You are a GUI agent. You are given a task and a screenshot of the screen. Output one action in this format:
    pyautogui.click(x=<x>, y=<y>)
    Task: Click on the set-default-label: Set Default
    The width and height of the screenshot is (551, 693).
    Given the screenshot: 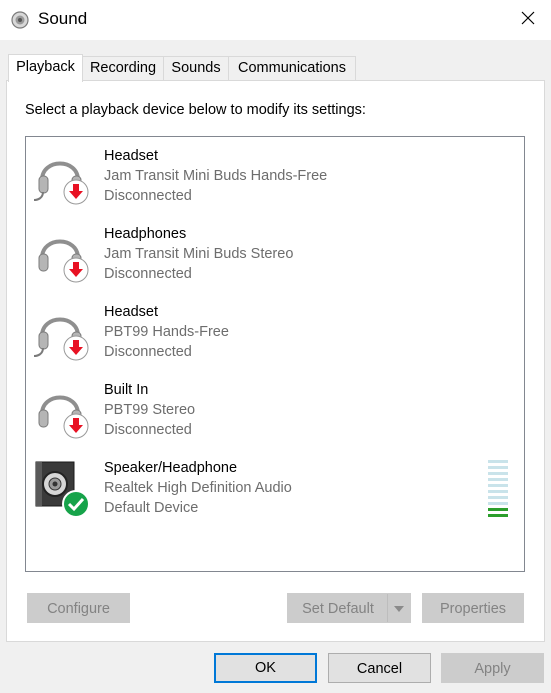 What is the action you would take?
    pyautogui.click(x=338, y=609)
    